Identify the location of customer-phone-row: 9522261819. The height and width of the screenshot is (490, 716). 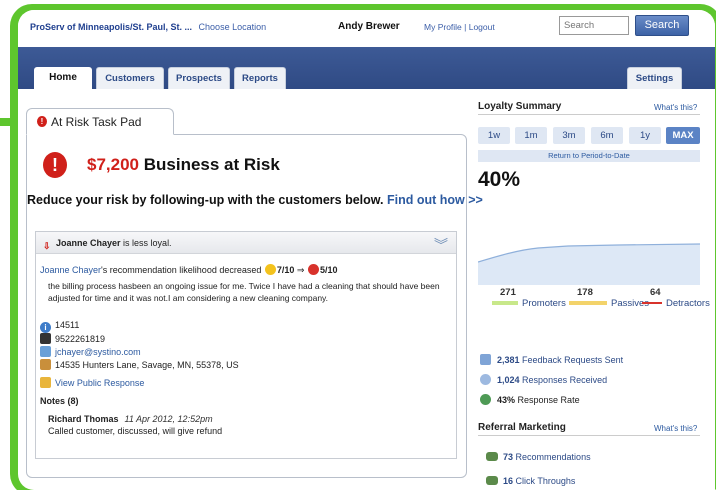
(72, 338).